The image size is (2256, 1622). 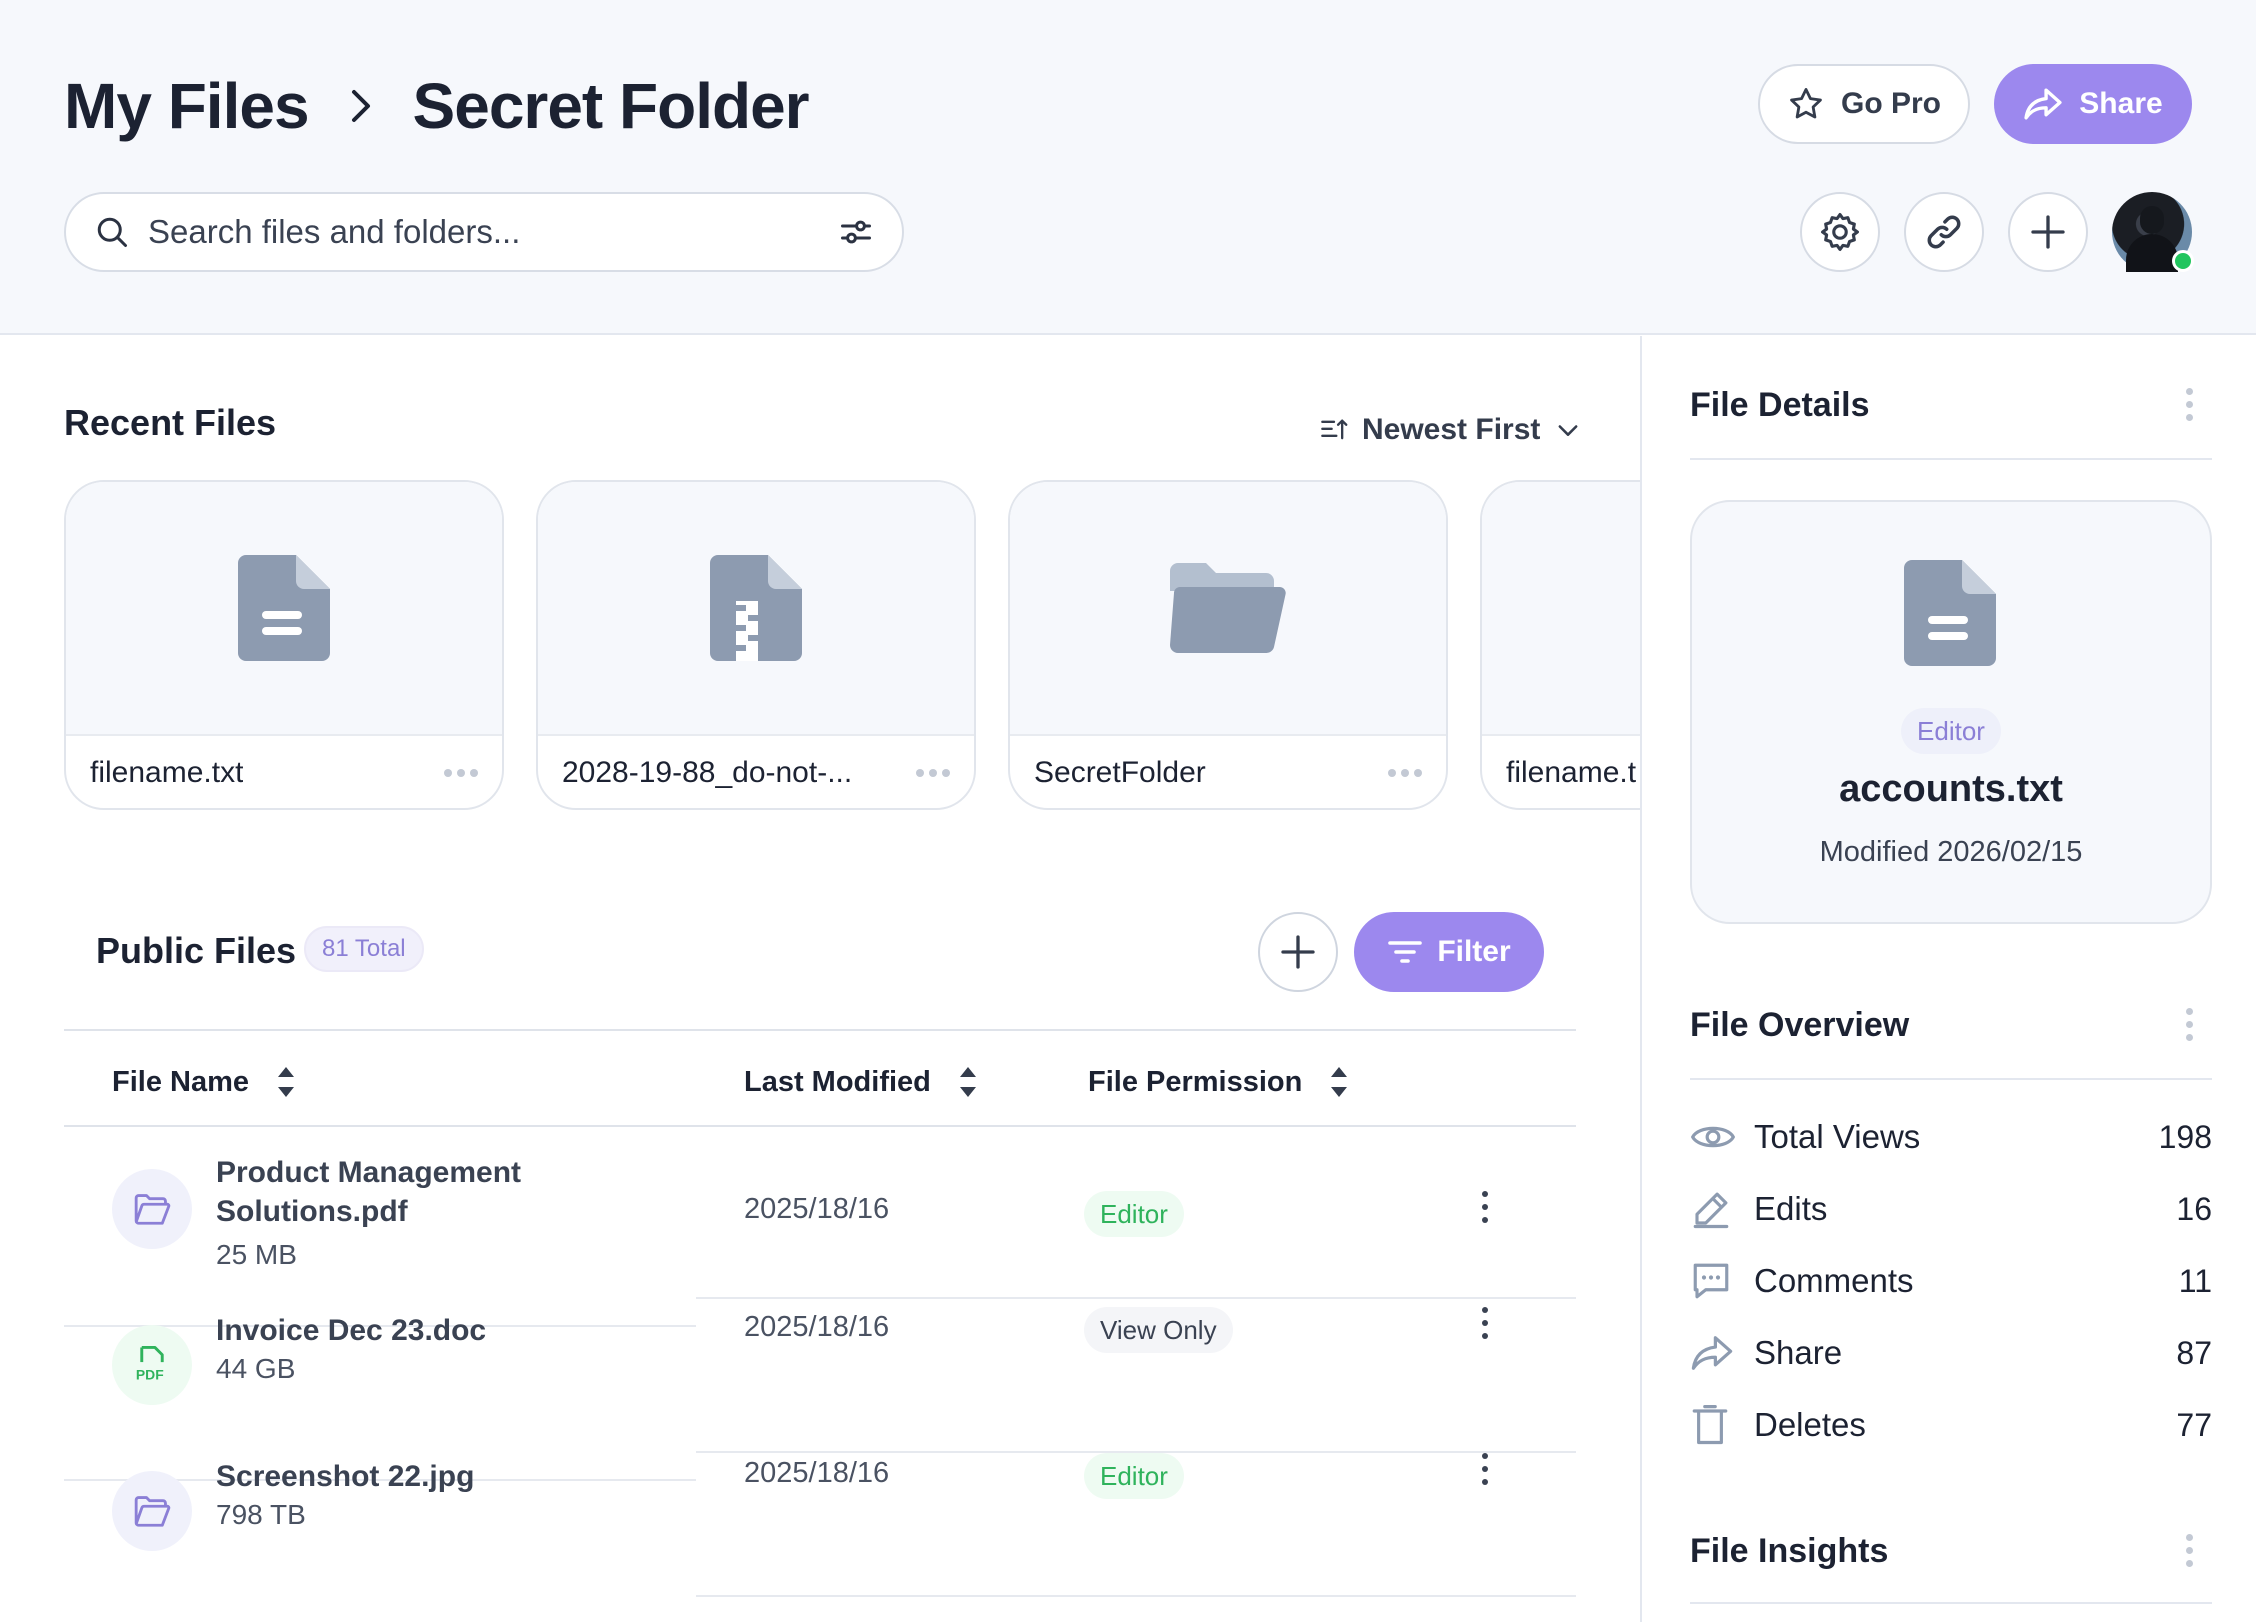 I want to click on file-name: Invoice Dec 23.doc, so click(x=351, y=1330).